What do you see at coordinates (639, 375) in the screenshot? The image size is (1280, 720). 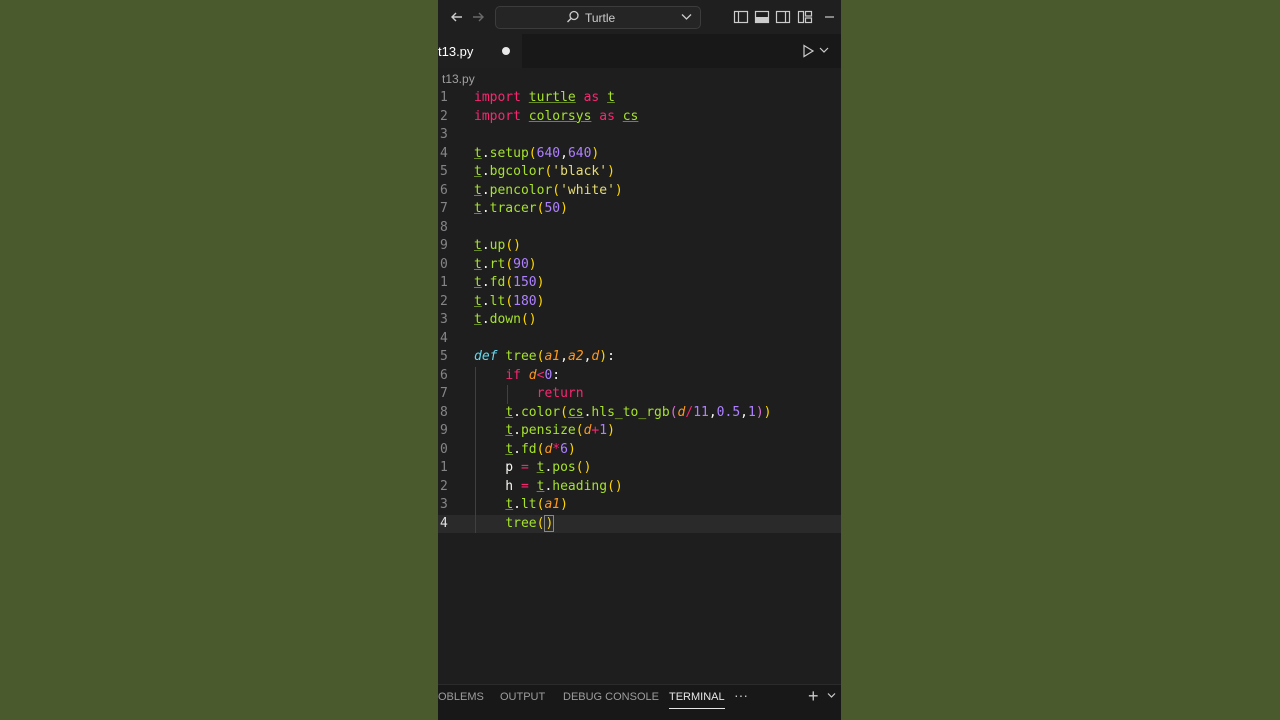 I see `code-line: 6 if d<0:` at bounding box center [639, 375].